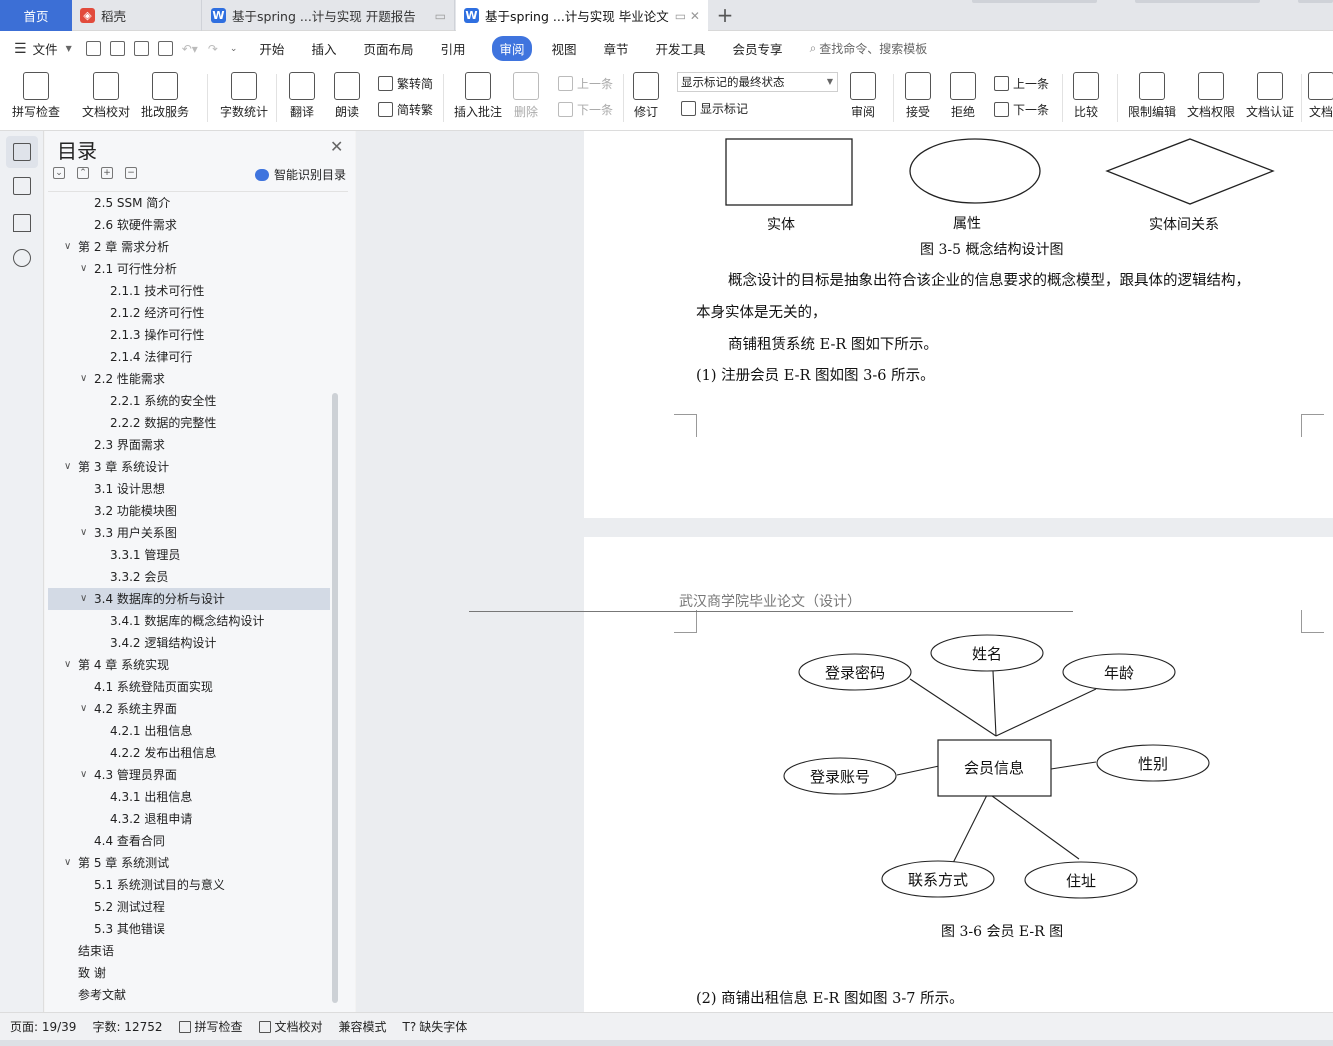 Image resolution: width=1333 pixels, height=1046 pixels. Describe the element at coordinates (323, 48) in the screenshot. I see `menu-insert: 插入` at that location.